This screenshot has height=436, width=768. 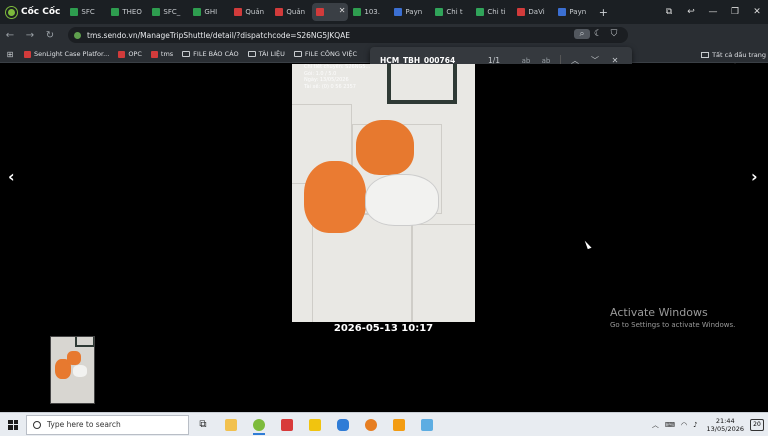 What do you see at coordinates (383, 328) in the screenshot?
I see `photo-caption: 2026-05-13 10:17` at bounding box center [383, 328].